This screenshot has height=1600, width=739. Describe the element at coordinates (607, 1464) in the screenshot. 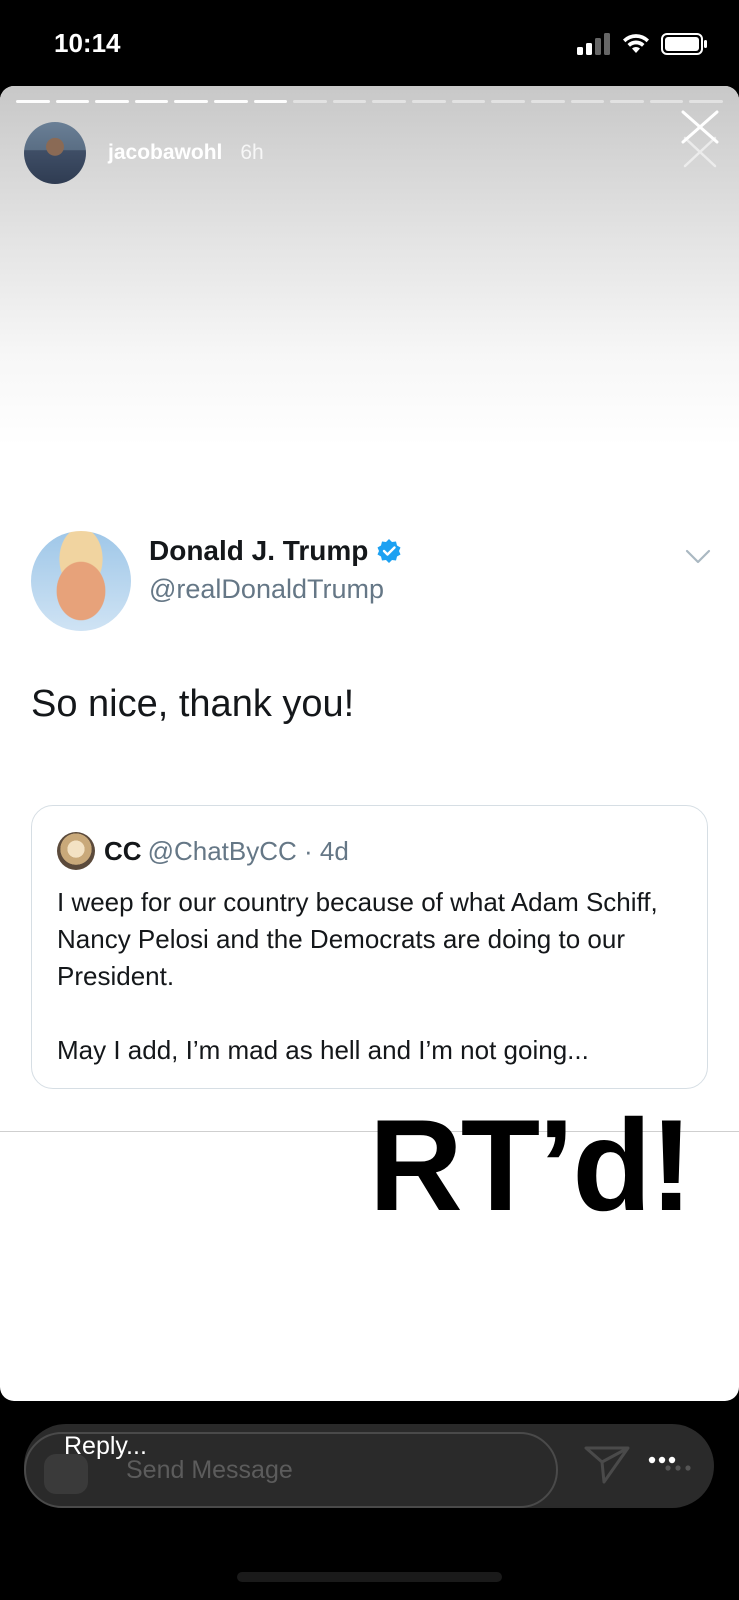

I see `send-icon` at that location.